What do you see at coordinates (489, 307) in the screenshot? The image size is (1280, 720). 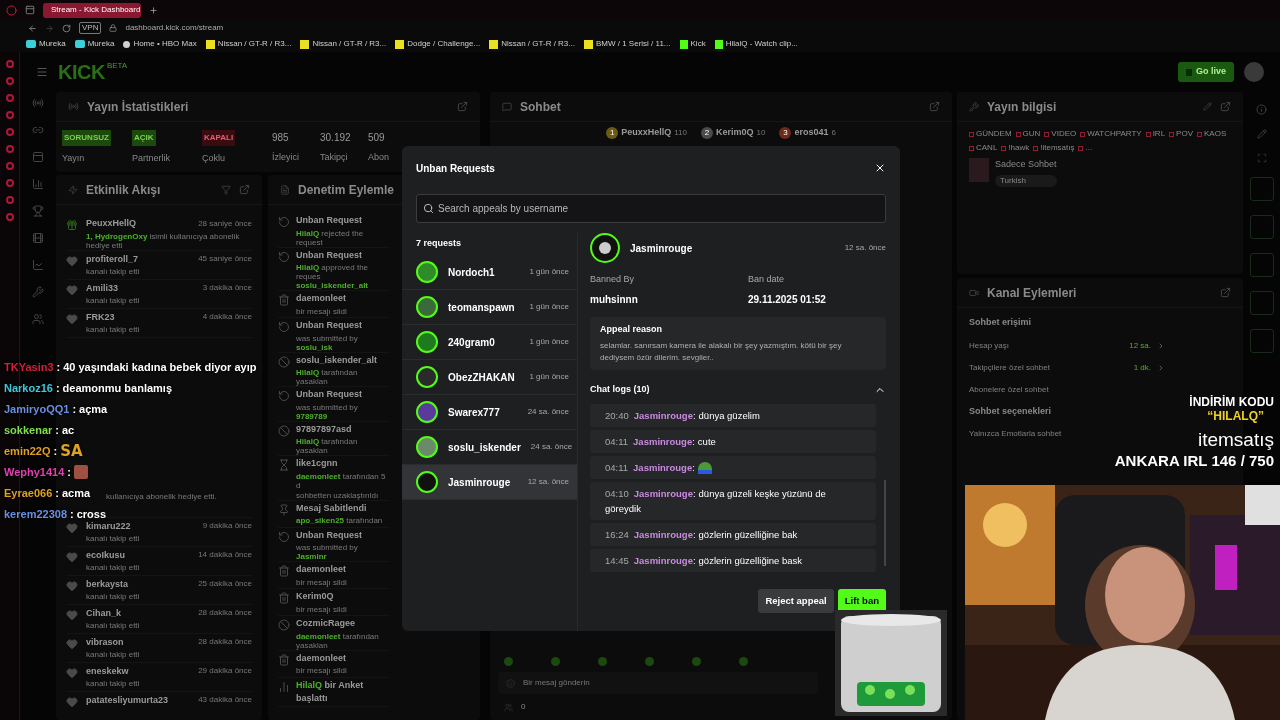 I see `request-item: teomanspawn 1 gün önce` at bounding box center [489, 307].